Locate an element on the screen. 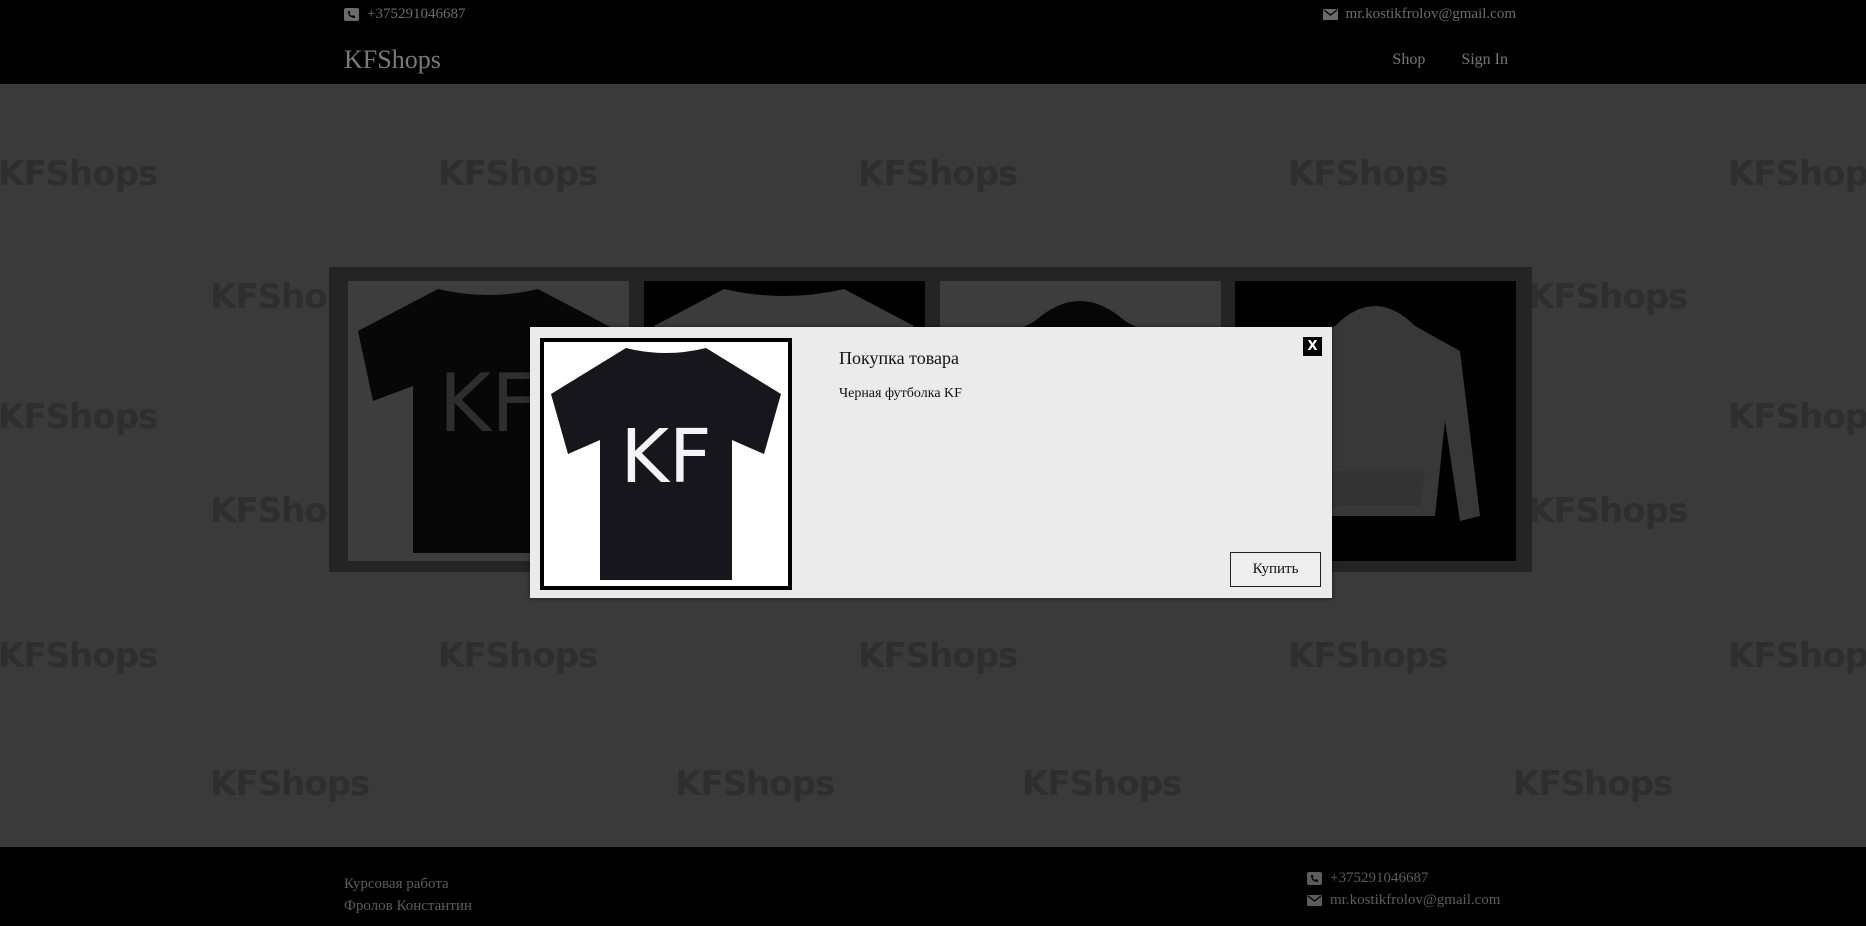 The height and width of the screenshot is (926, 1866). modal-product-description: Черная футболка KF is located at coordinates (900, 393).